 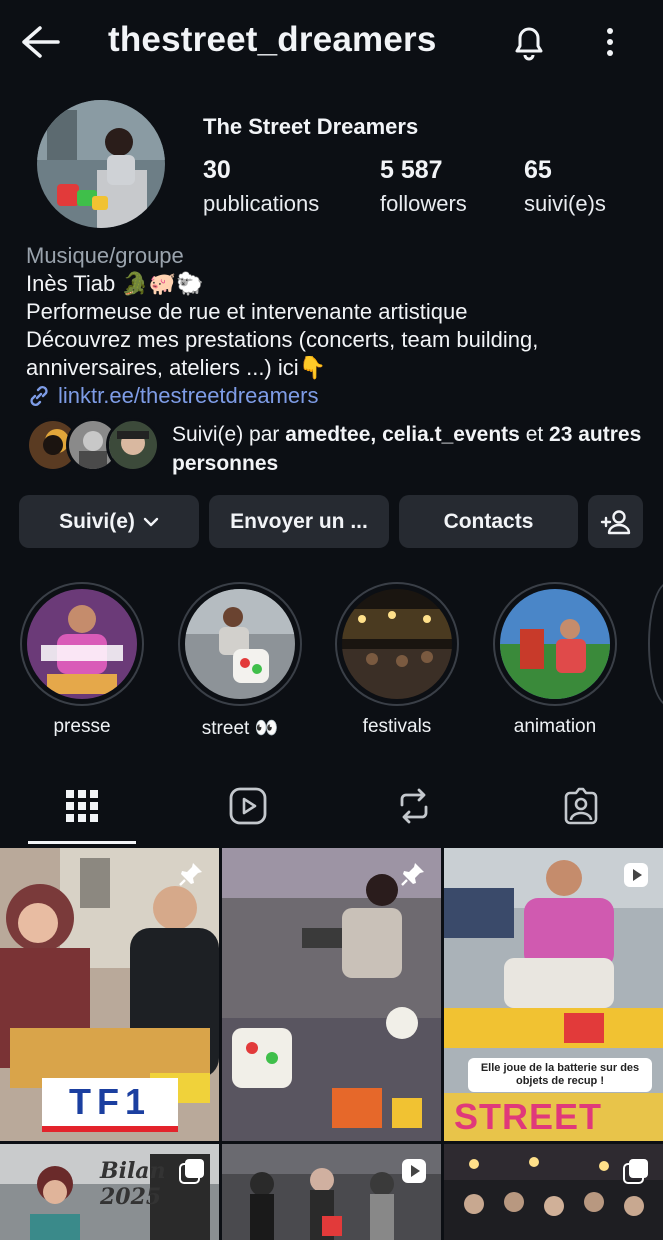 I want to click on posts-count-stat: 30 publications, so click(x=261, y=186).